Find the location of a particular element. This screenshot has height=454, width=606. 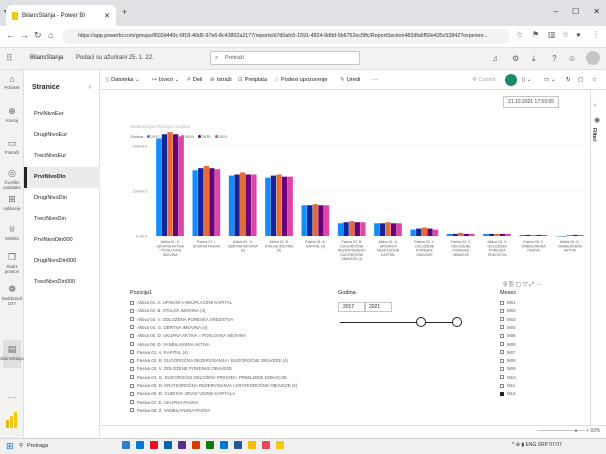

mesec-option: M09 is located at coordinates (508, 368).